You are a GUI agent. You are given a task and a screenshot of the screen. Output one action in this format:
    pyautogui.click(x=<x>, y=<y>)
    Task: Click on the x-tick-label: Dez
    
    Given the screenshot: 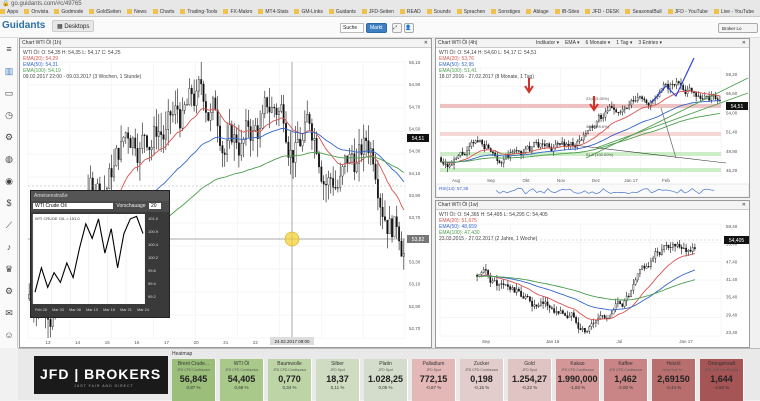 What is the action you would take?
    pyautogui.click(x=596, y=180)
    